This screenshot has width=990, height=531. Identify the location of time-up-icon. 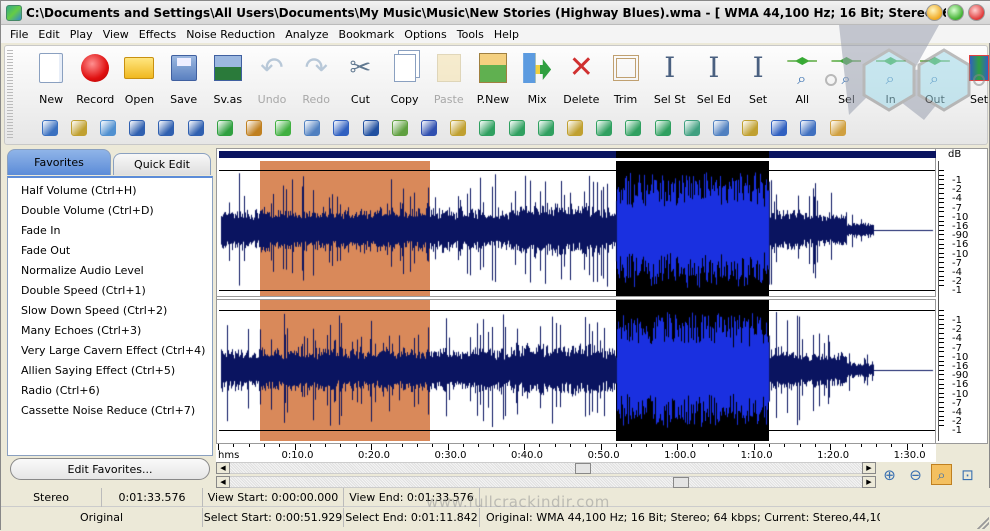
(195, 128).